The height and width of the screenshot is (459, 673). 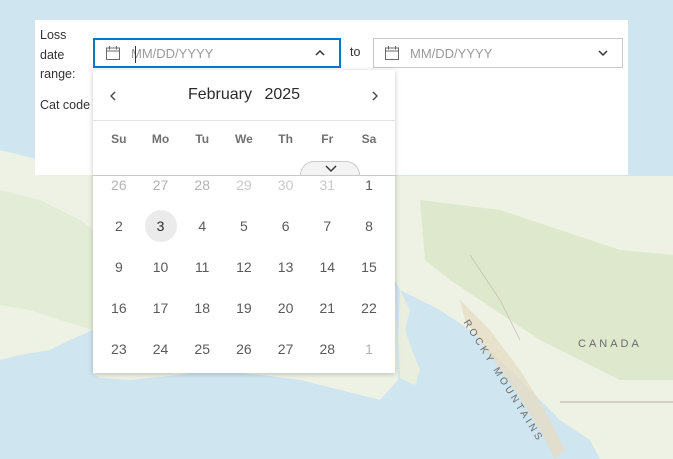 I want to click on calendar-day: 2, so click(x=119, y=225).